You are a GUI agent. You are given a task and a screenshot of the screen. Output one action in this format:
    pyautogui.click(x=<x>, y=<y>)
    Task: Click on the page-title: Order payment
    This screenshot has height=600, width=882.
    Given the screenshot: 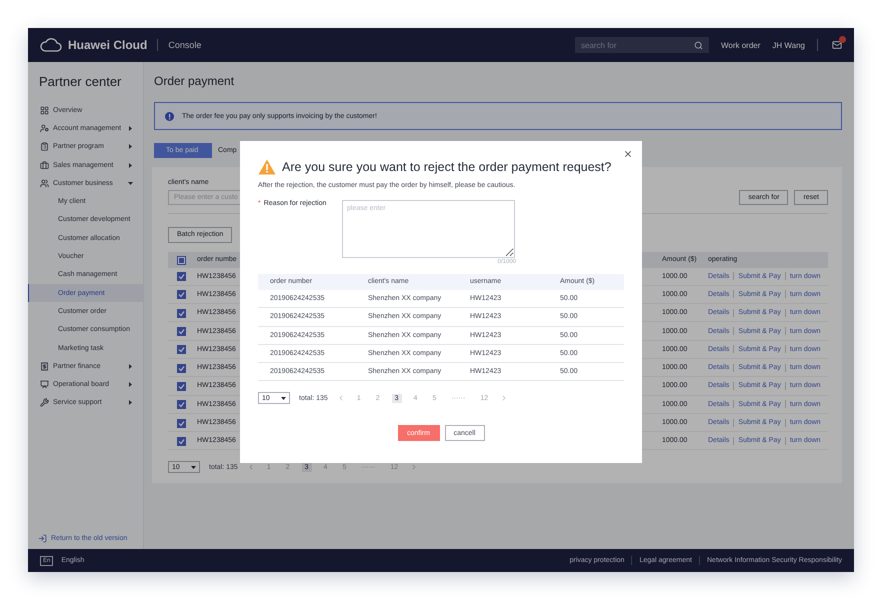 What is the action you would take?
    pyautogui.click(x=195, y=82)
    